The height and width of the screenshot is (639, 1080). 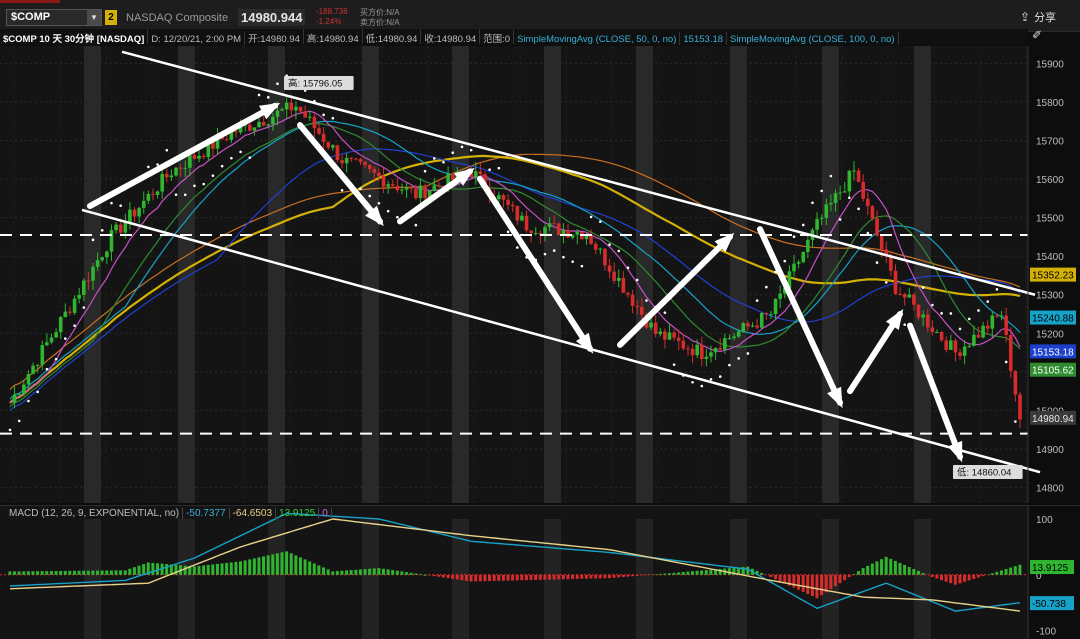 What do you see at coordinates (1025, 17) in the screenshot?
I see `share-icon: ⇪` at bounding box center [1025, 17].